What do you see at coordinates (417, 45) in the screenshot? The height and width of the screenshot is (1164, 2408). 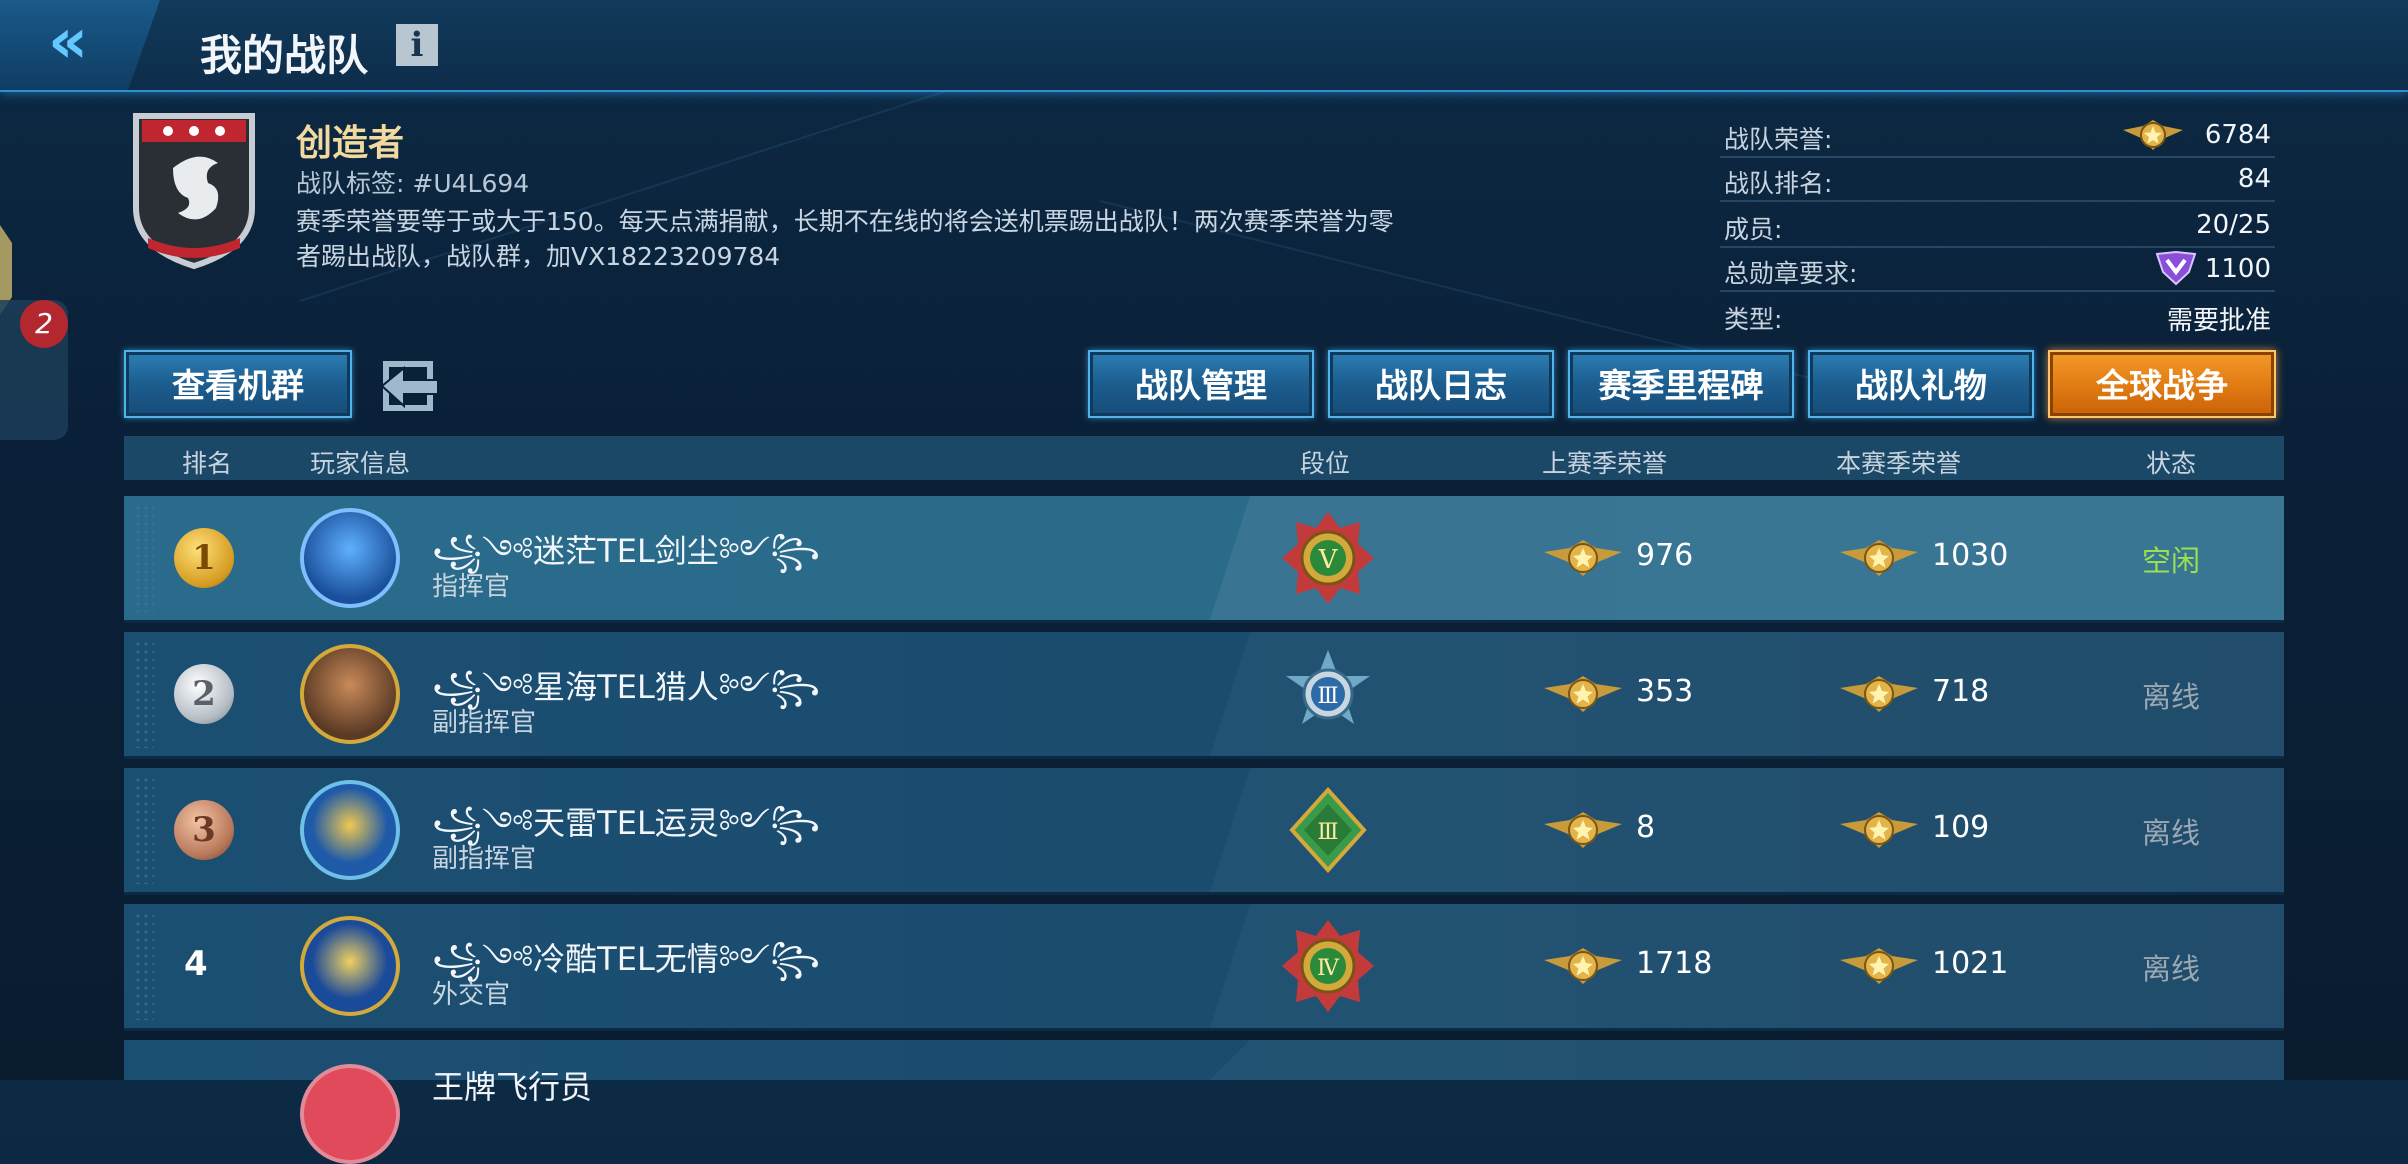 I see `info-icon: i` at bounding box center [417, 45].